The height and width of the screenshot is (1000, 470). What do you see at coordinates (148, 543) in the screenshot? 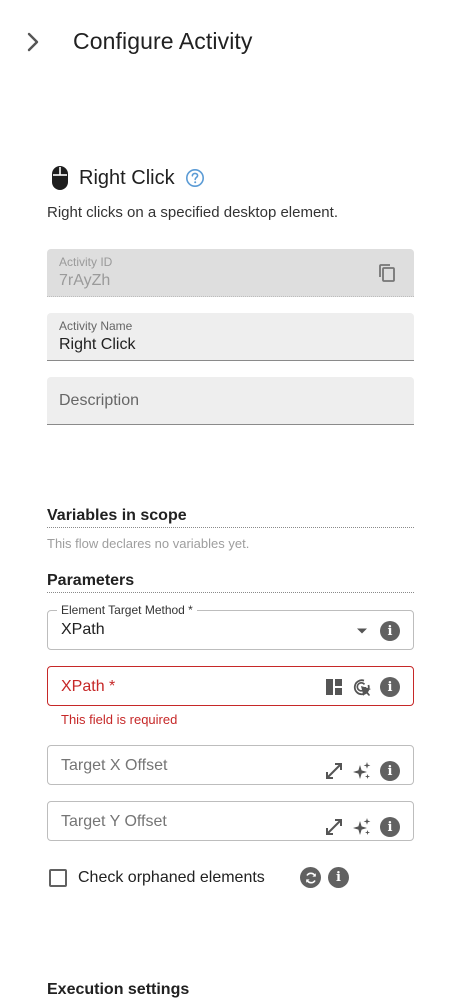
I see `variables-note: This flow declares no variables yet.` at bounding box center [148, 543].